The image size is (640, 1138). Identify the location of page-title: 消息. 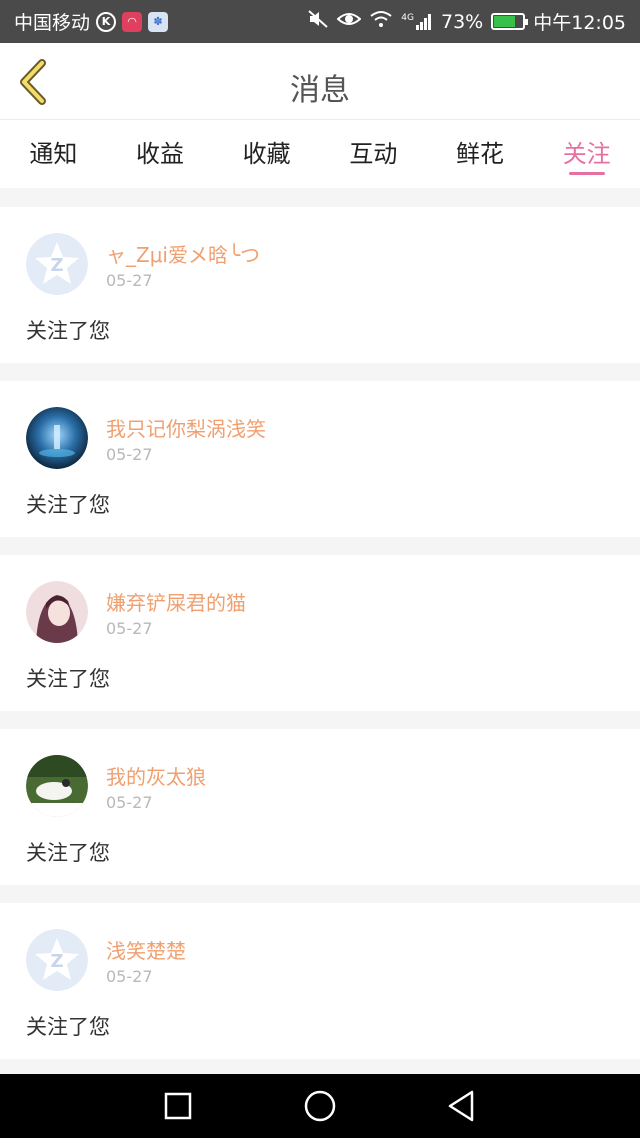
(320, 90).